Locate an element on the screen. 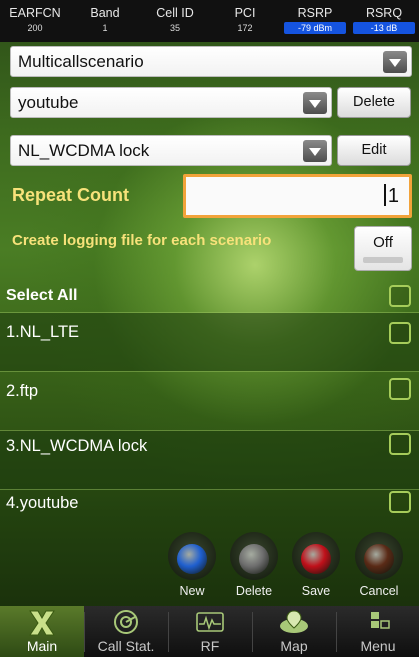 The width and height of the screenshot is (419, 657). repeat-count-value: 1 is located at coordinates (393, 196).